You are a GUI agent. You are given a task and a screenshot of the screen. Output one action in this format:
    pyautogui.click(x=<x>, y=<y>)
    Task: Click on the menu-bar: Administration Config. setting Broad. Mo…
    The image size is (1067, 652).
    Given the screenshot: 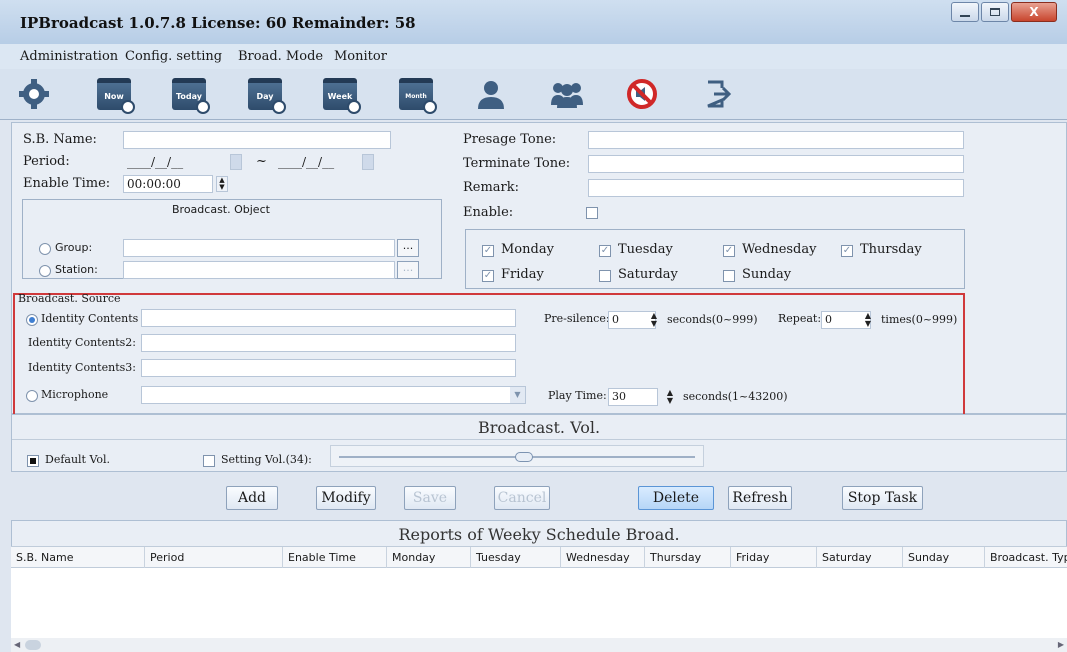 What is the action you would take?
    pyautogui.click(x=533, y=56)
    